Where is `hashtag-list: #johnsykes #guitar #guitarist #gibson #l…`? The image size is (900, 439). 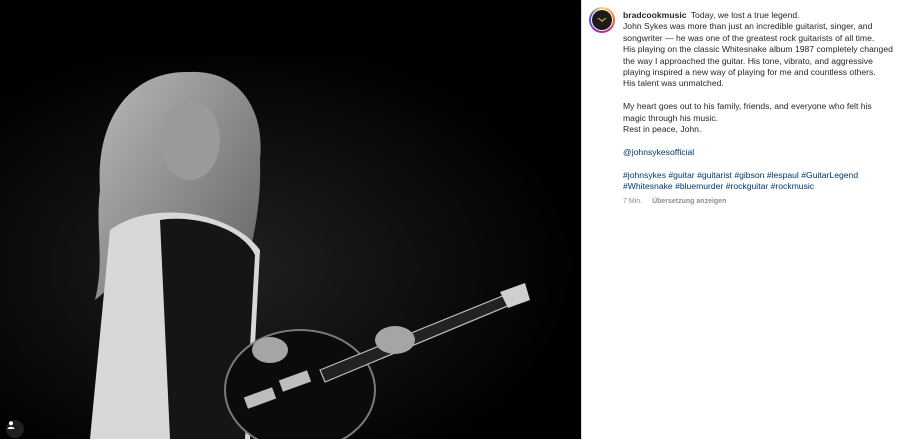
hashtag-list: #johnsykes #guitar #guitarist #gibson #l… is located at coordinates (758, 181).